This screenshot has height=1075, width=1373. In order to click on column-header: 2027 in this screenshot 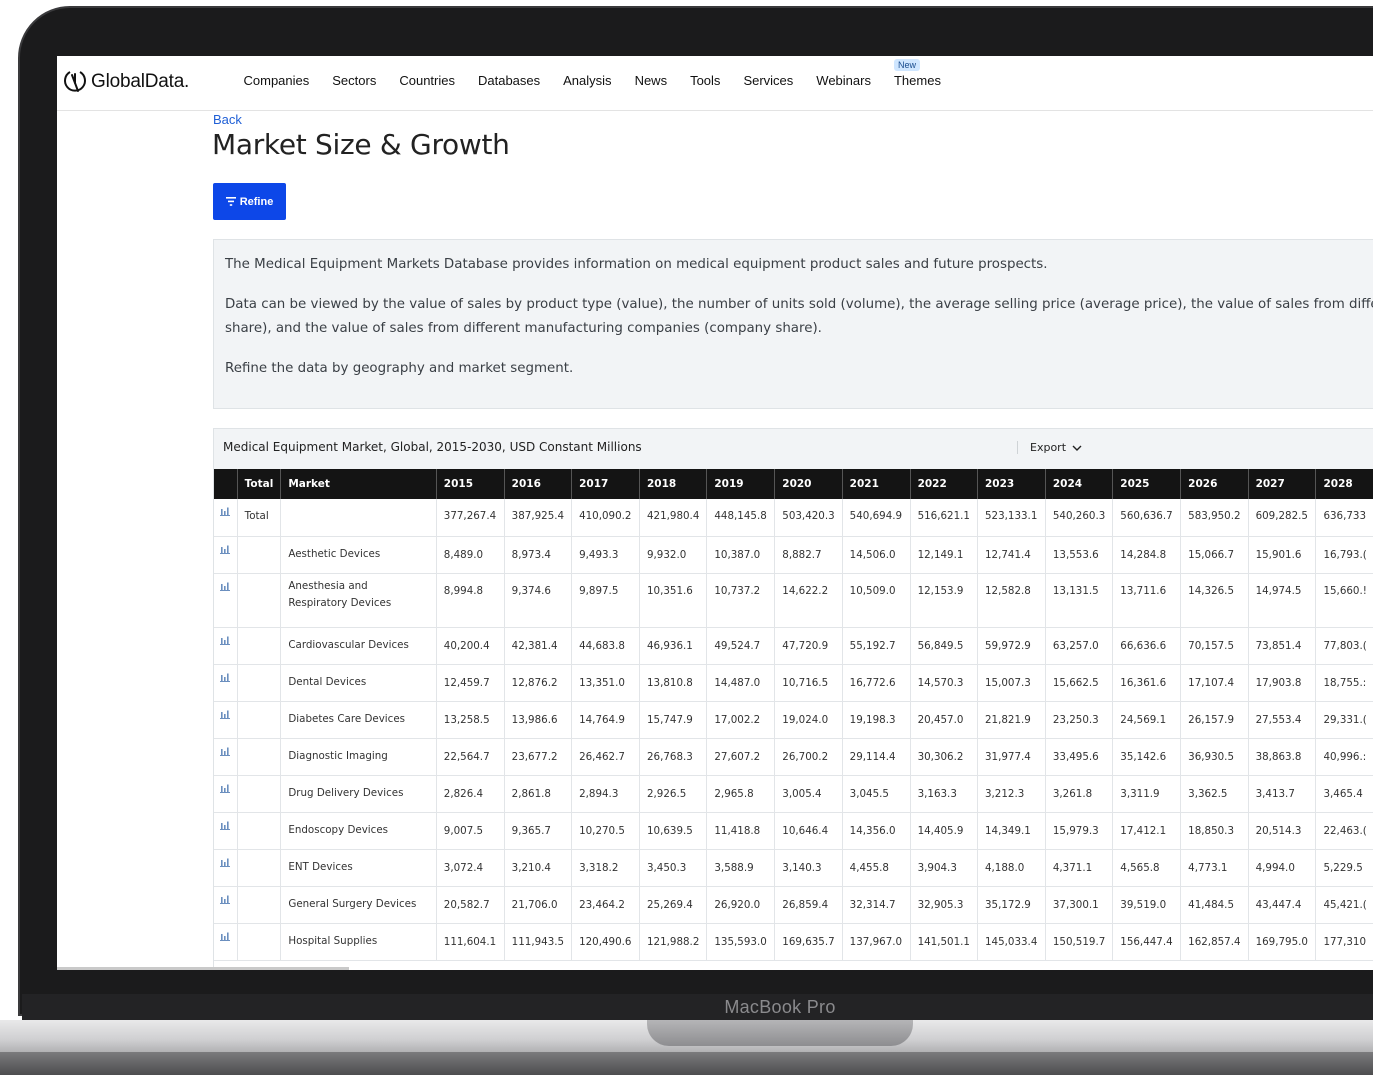, I will do `click(1282, 484)`.